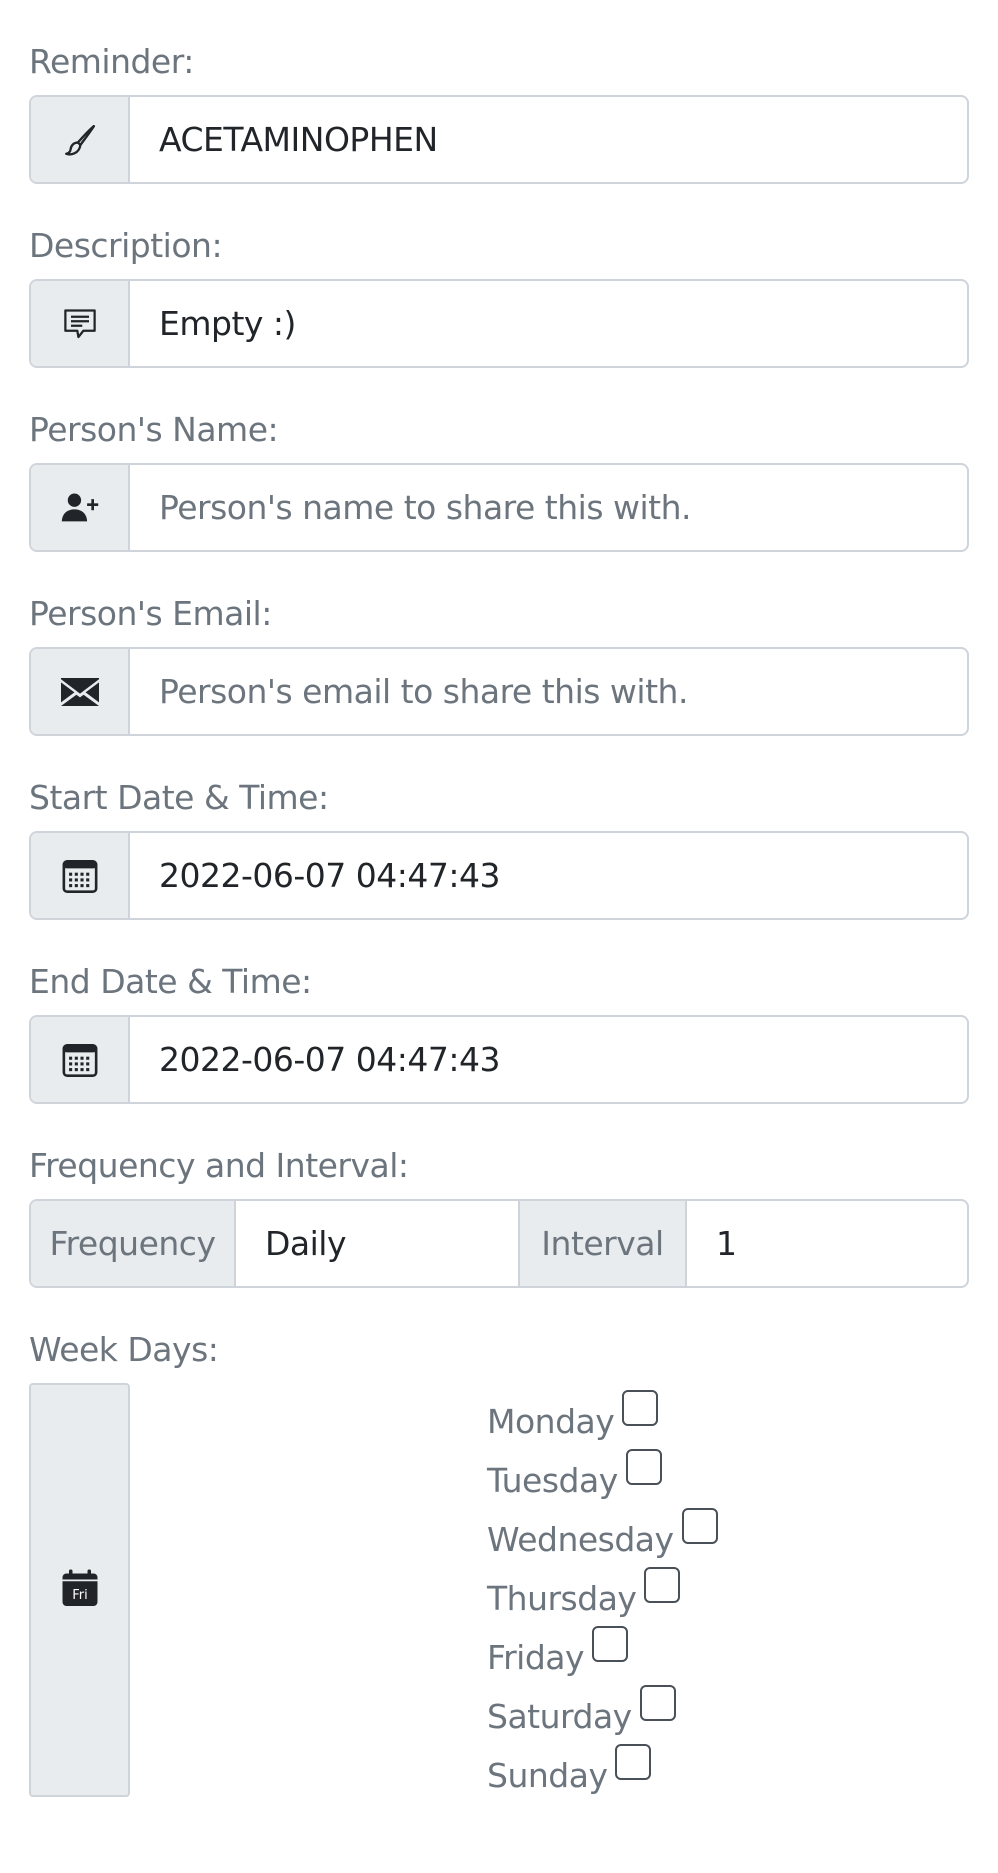 The image size is (998, 1873). What do you see at coordinates (548, 507) in the screenshot?
I see `person-name-input` at bounding box center [548, 507].